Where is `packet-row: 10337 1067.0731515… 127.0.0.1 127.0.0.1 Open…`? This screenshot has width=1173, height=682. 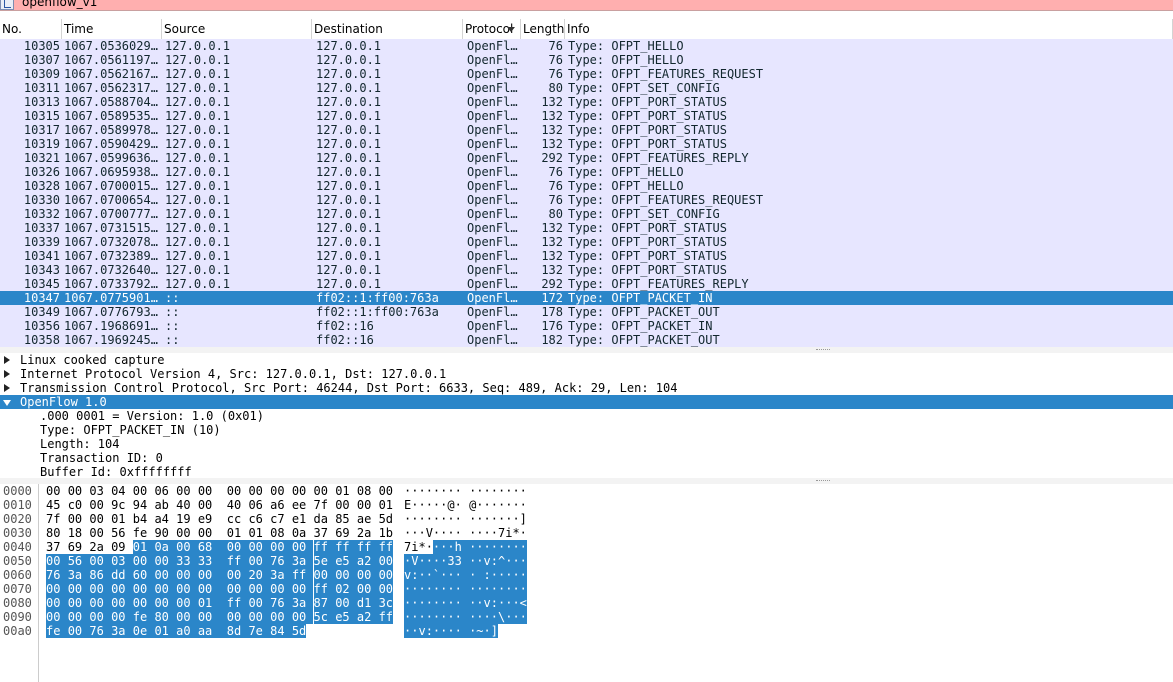
packet-row: 10337 1067.0731515… 127.0.0.1 127.0.0.1 Open… is located at coordinates (586, 228).